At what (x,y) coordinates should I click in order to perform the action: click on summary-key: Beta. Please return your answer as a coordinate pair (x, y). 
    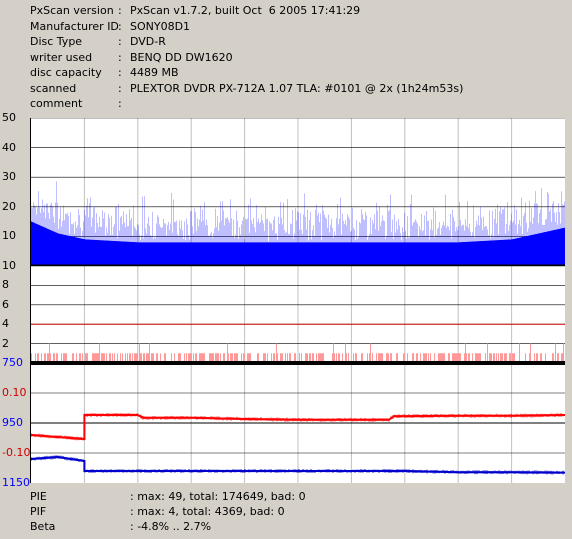
    Looking at the image, I should click on (43, 526).